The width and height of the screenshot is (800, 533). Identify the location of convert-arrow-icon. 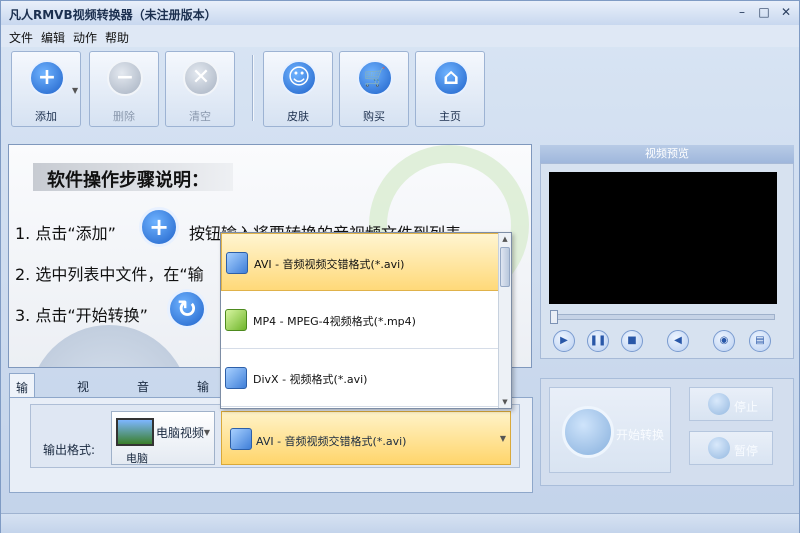
(588, 432).